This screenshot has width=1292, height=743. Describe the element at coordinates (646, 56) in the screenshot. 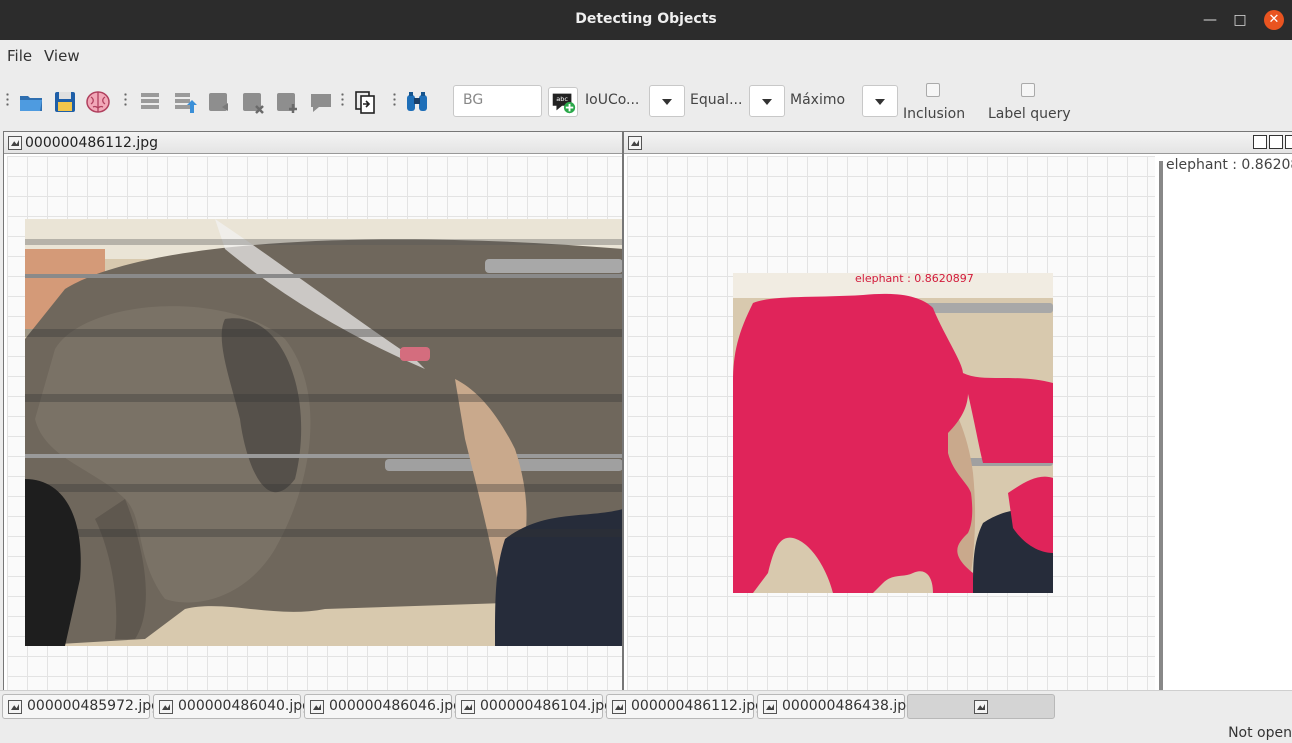

I see `menu-bar: File View` at that location.